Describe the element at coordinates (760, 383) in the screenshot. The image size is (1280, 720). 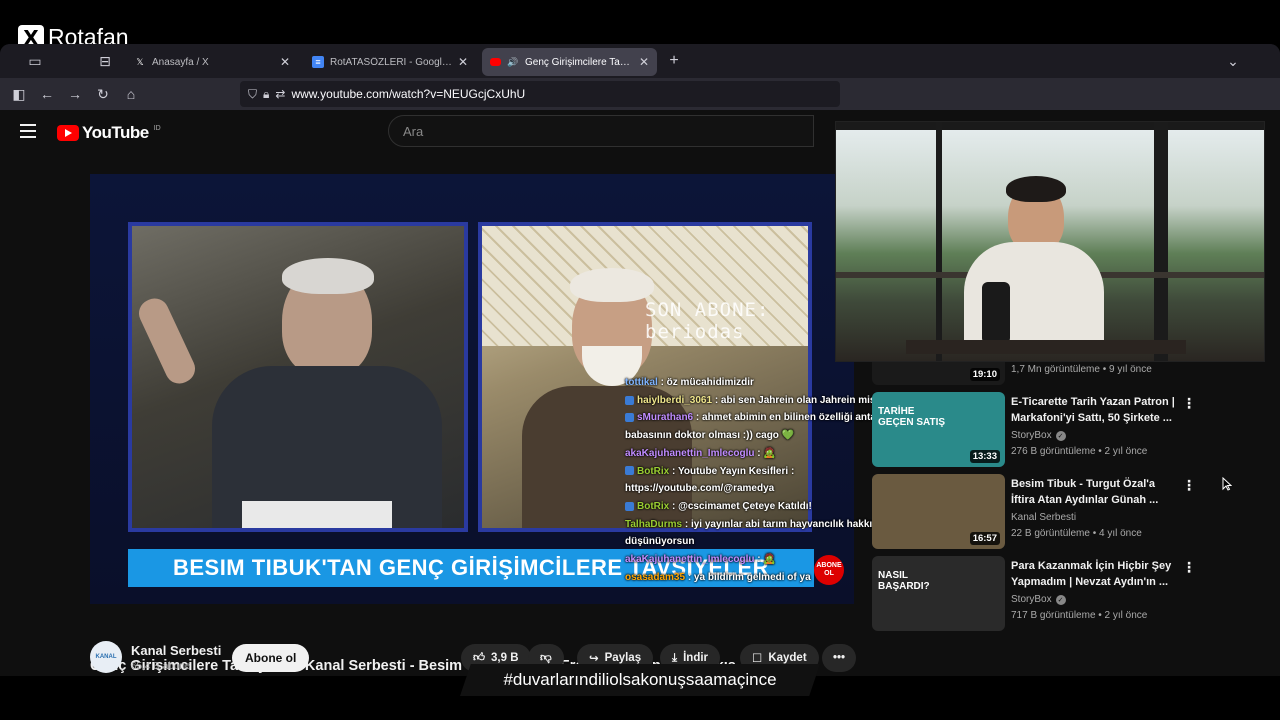
I see `chat-message: tottikal : öz mücahidimizdir` at that location.